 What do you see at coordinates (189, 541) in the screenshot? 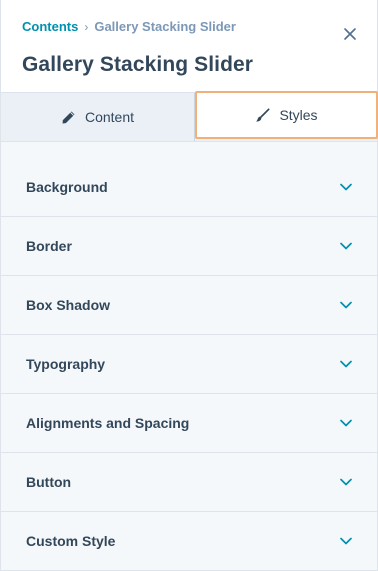
I see `section-custom-style: Custom Style` at bounding box center [189, 541].